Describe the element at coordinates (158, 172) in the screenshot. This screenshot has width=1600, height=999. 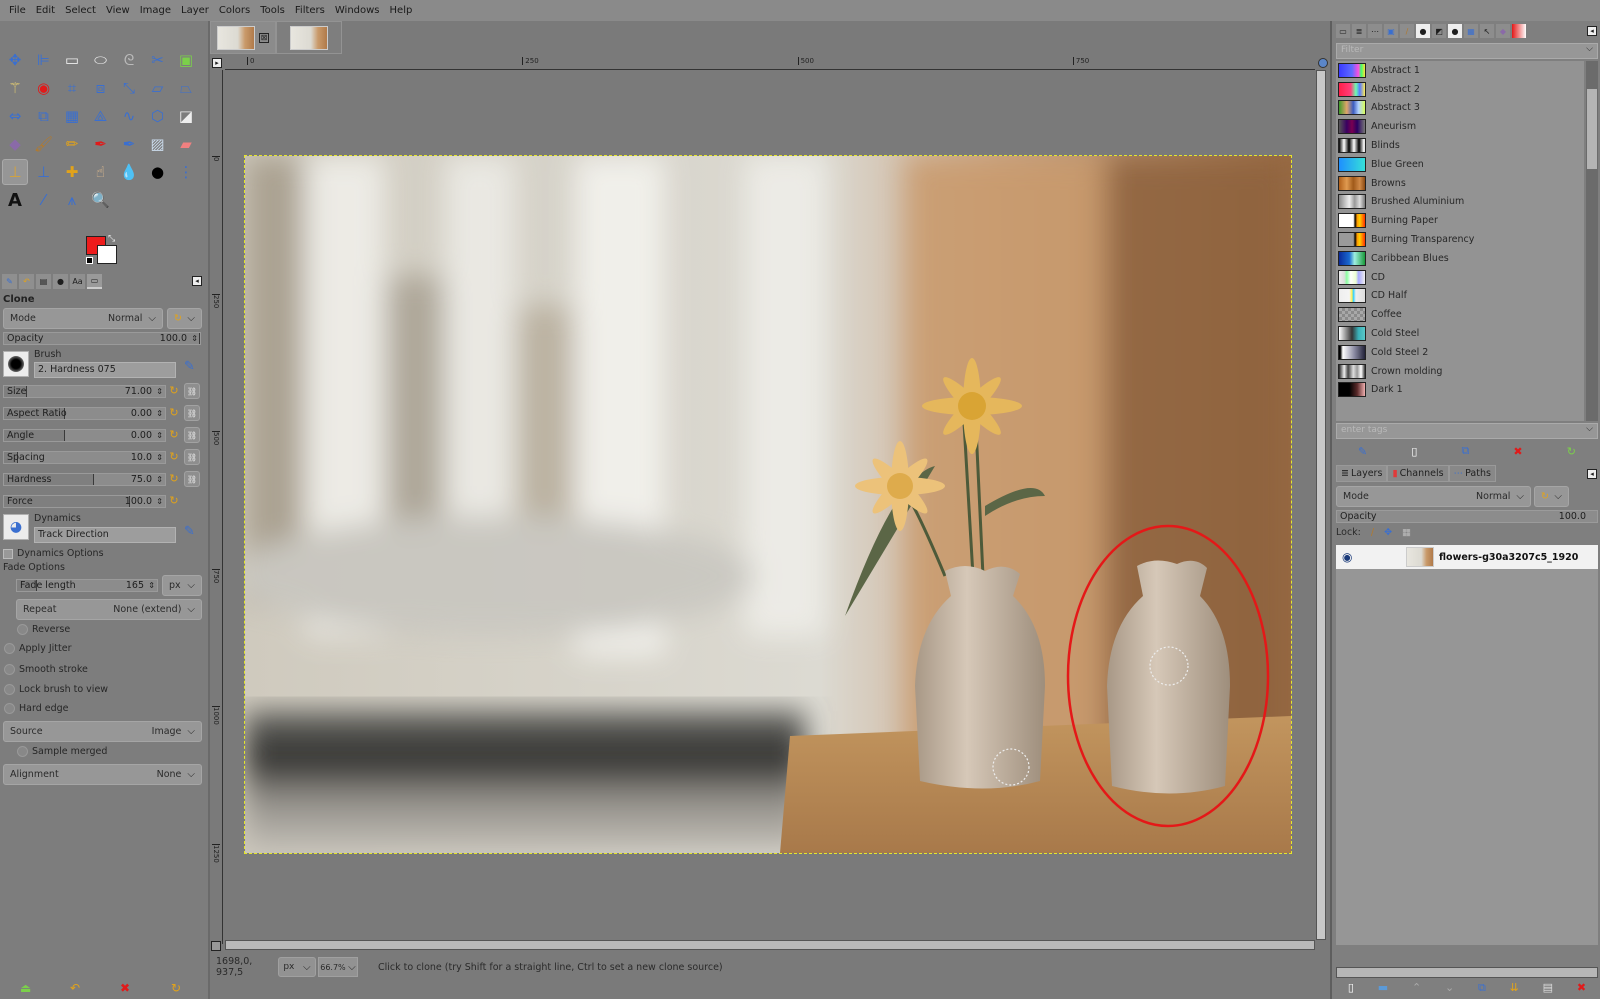
I see `dodge-burn-tool: ●` at that location.